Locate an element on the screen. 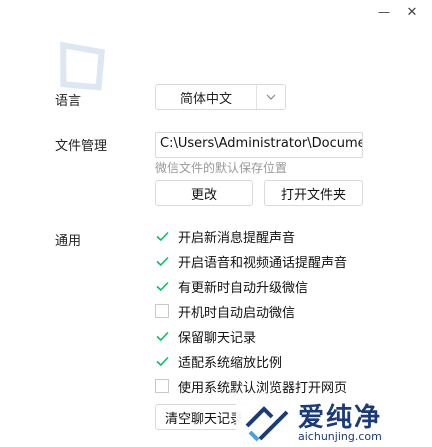  general-option-label: 使用系统默认浏览器打开网页 is located at coordinates (263, 388).